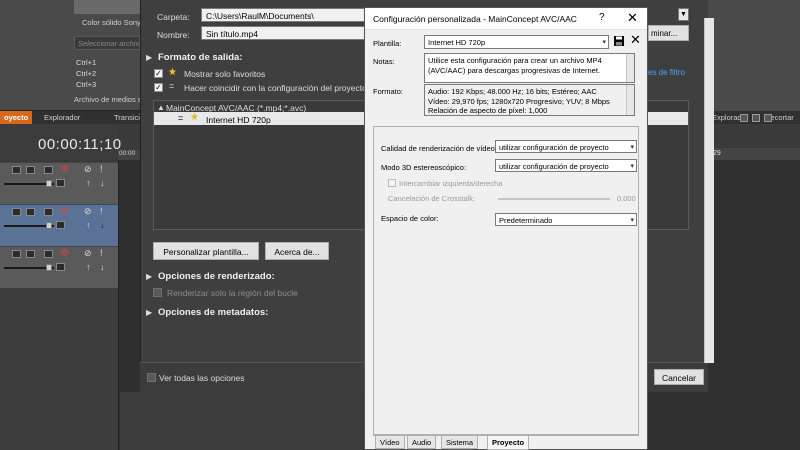 This screenshot has height=450, width=800. I want to click on media-thumbnail, so click(107, 7).